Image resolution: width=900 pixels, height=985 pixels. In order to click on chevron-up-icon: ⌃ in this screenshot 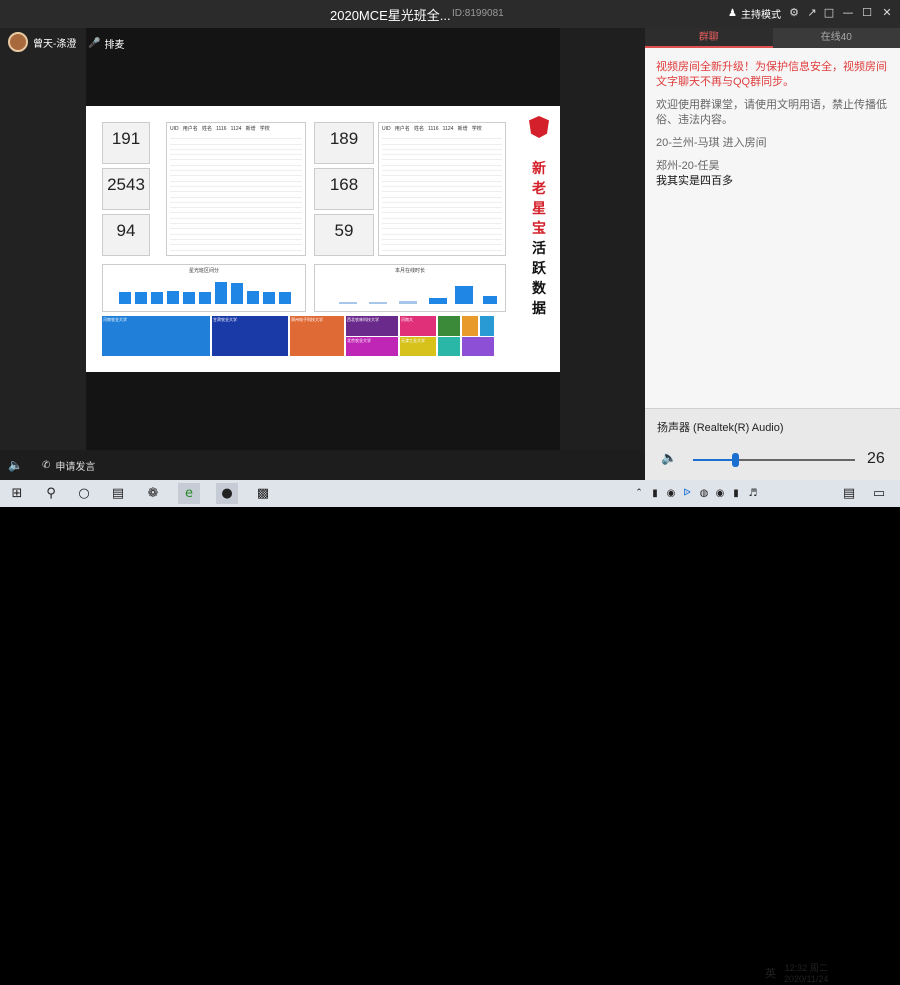, I will do `click(639, 493)`.